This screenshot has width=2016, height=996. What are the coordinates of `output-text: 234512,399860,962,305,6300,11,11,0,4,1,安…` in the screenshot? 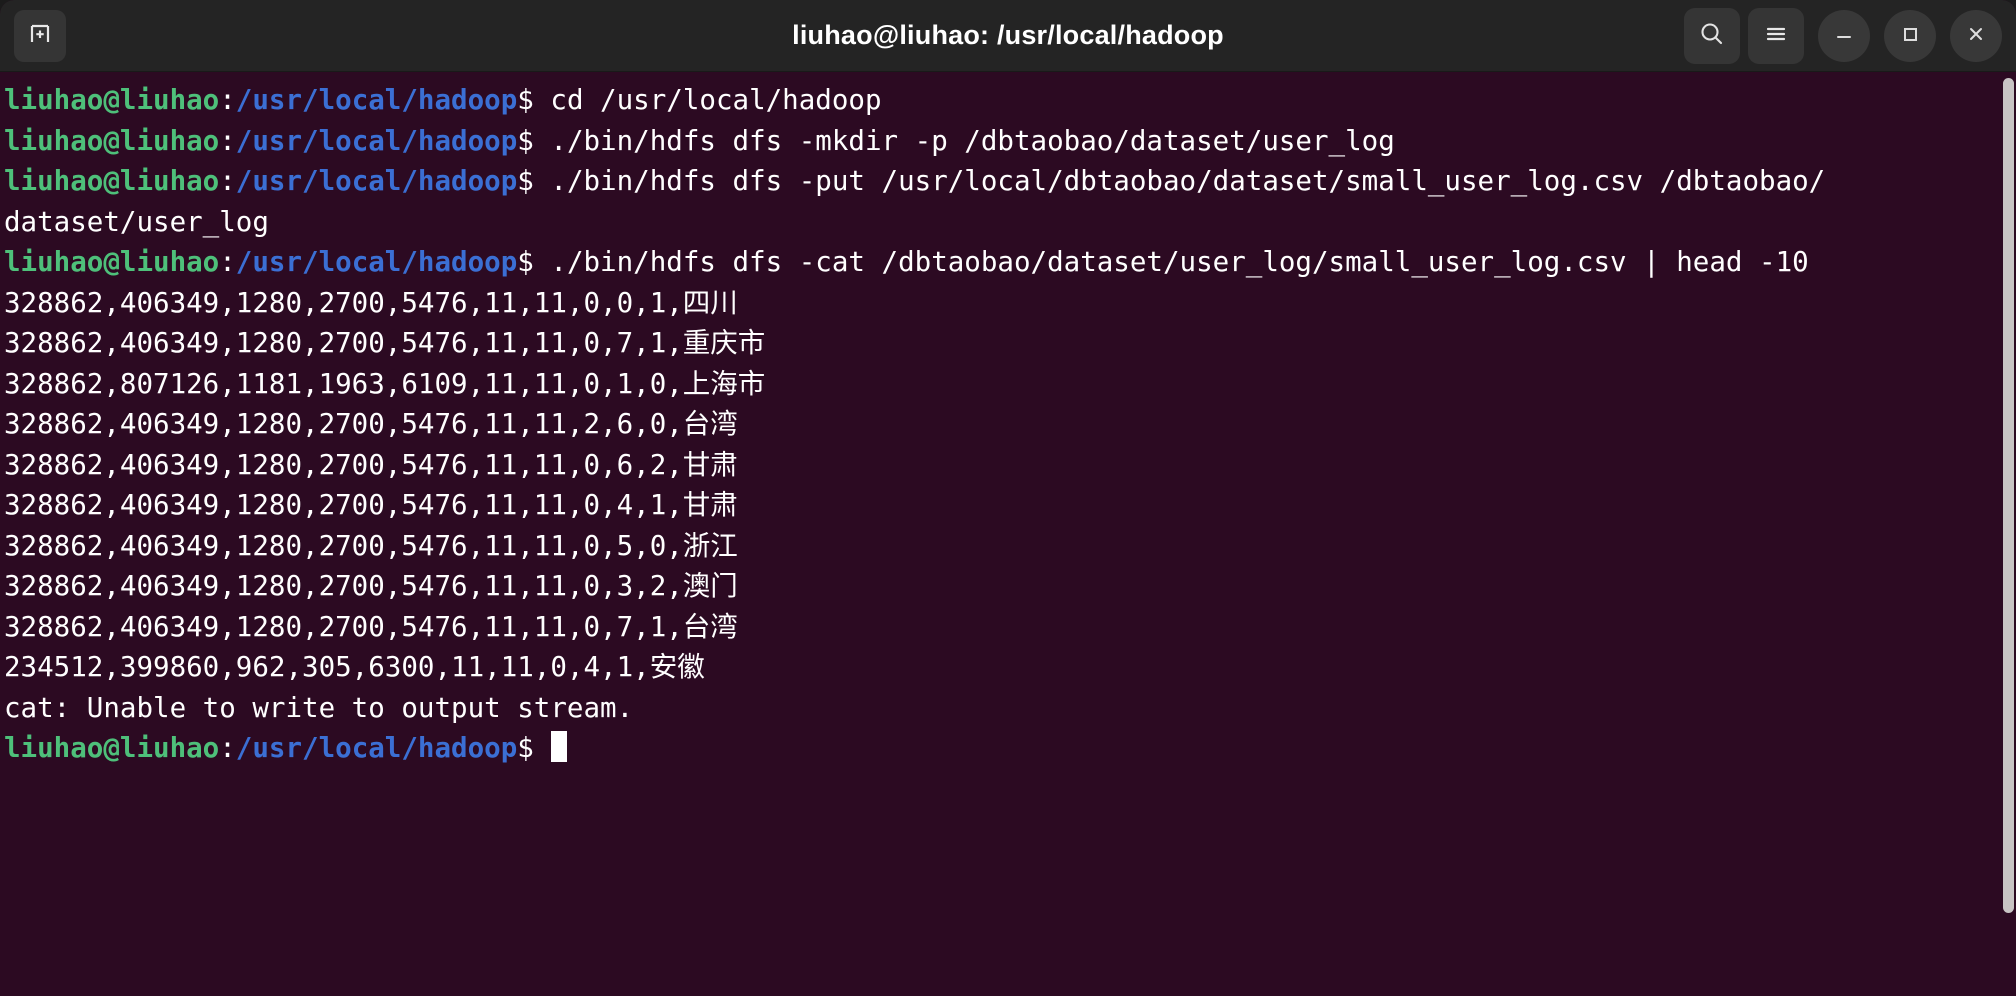 It's located at (354, 667).